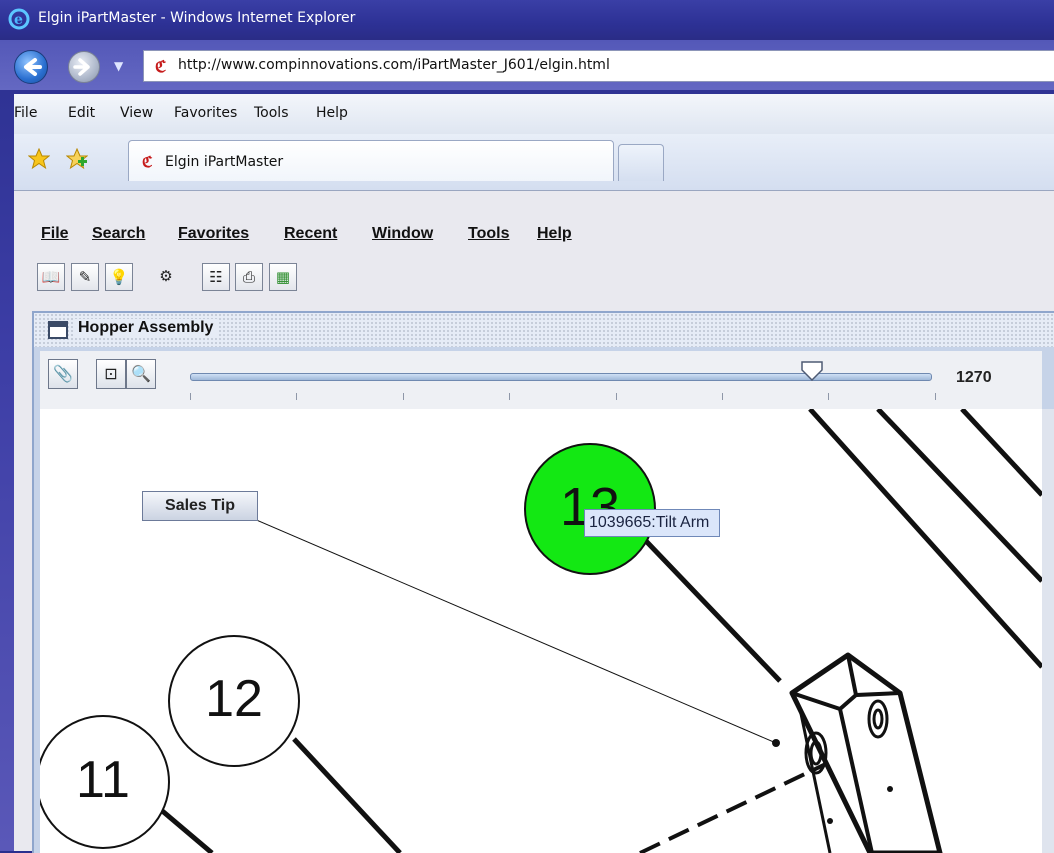 This screenshot has width=1054, height=853. I want to click on parts-icon: ⚙, so click(166, 276).